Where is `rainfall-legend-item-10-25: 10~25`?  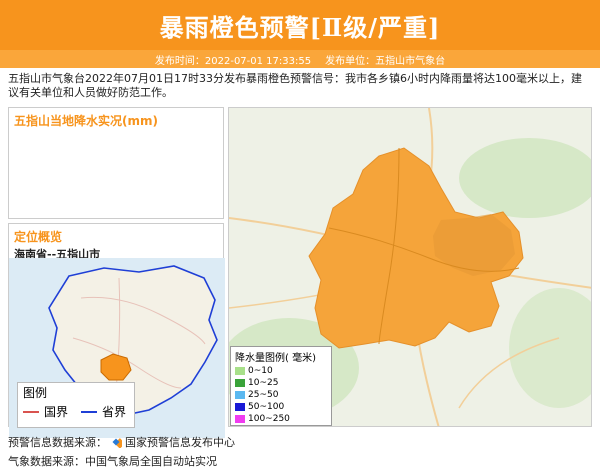 rainfall-legend-item-10-25: 10~25 is located at coordinates (281, 383).